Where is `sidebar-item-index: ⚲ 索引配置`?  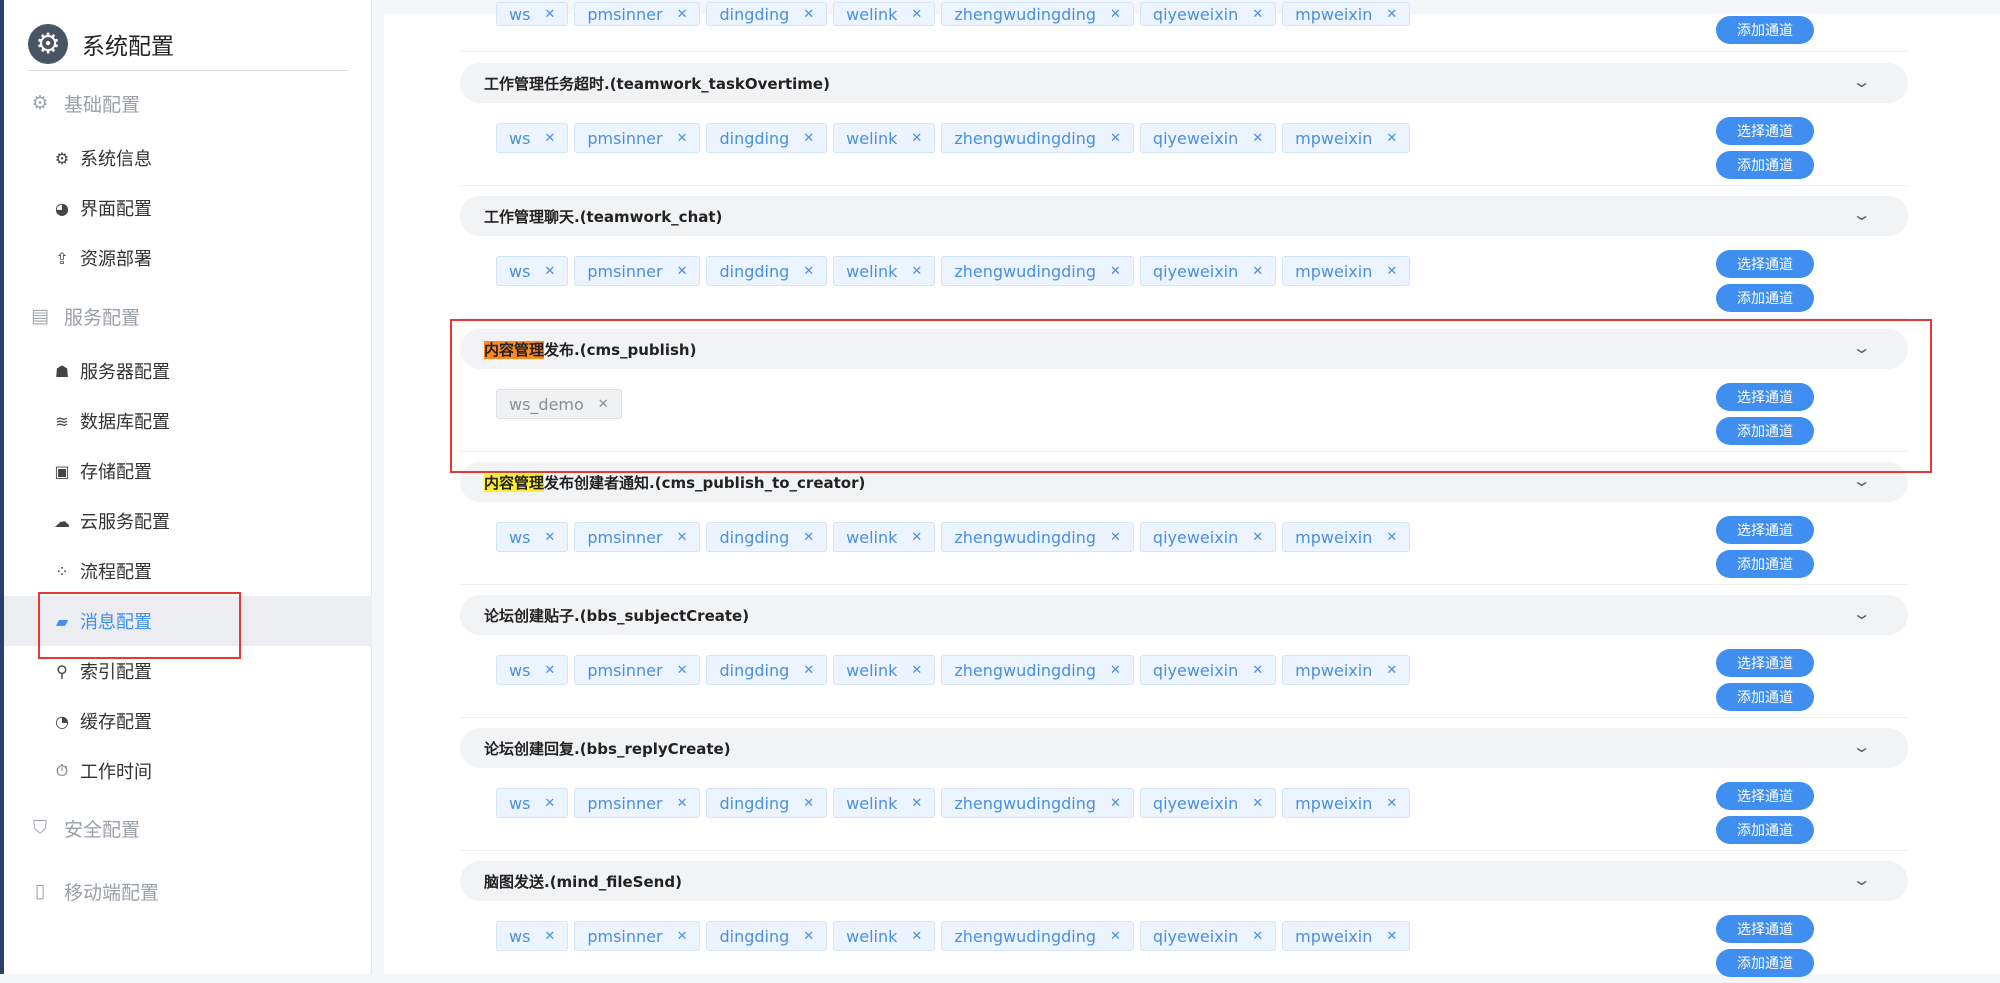
sidebar-item-index: ⚲ 索引配置 is located at coordinates (188, 671).